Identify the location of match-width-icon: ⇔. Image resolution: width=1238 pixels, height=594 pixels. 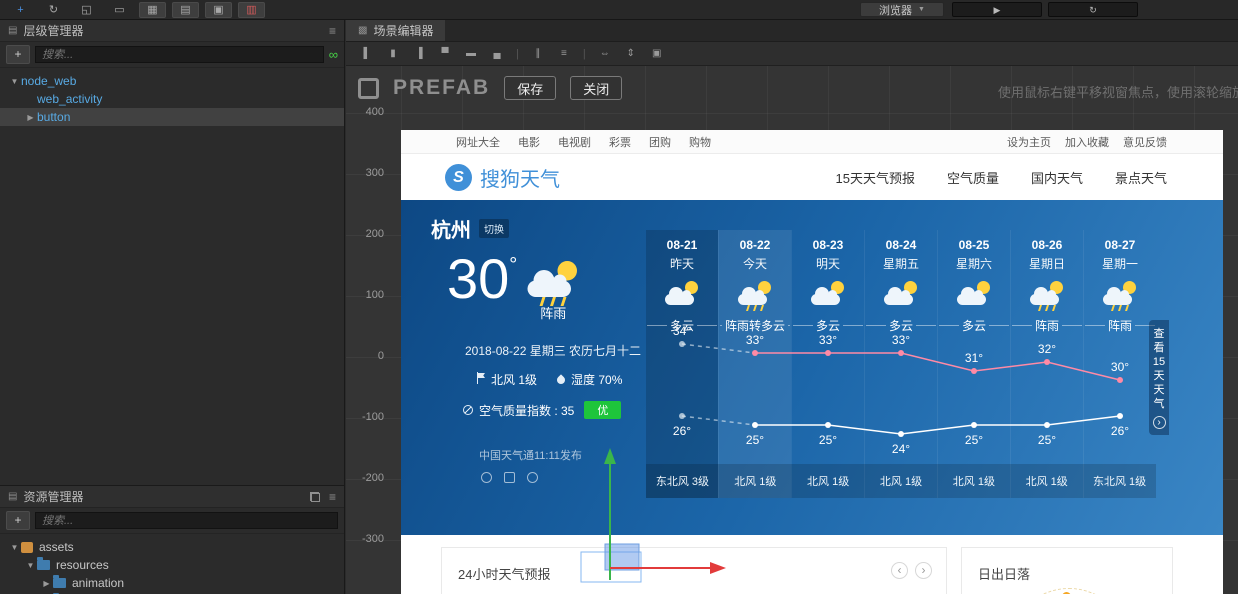
(605, 54).